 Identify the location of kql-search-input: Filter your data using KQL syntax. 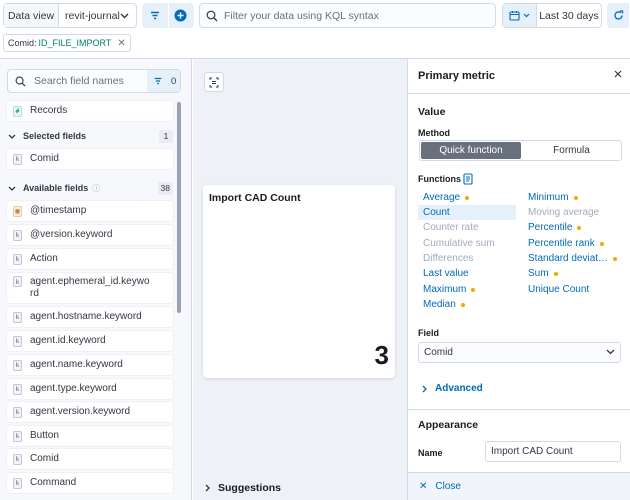
(347, 15).